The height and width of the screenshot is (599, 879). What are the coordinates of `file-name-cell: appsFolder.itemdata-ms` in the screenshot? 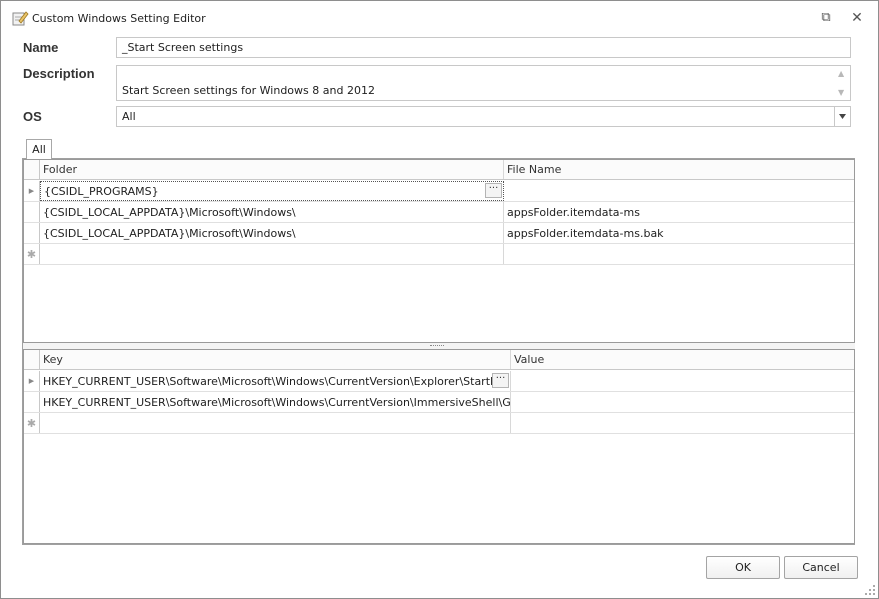 It's located at (679, 212).